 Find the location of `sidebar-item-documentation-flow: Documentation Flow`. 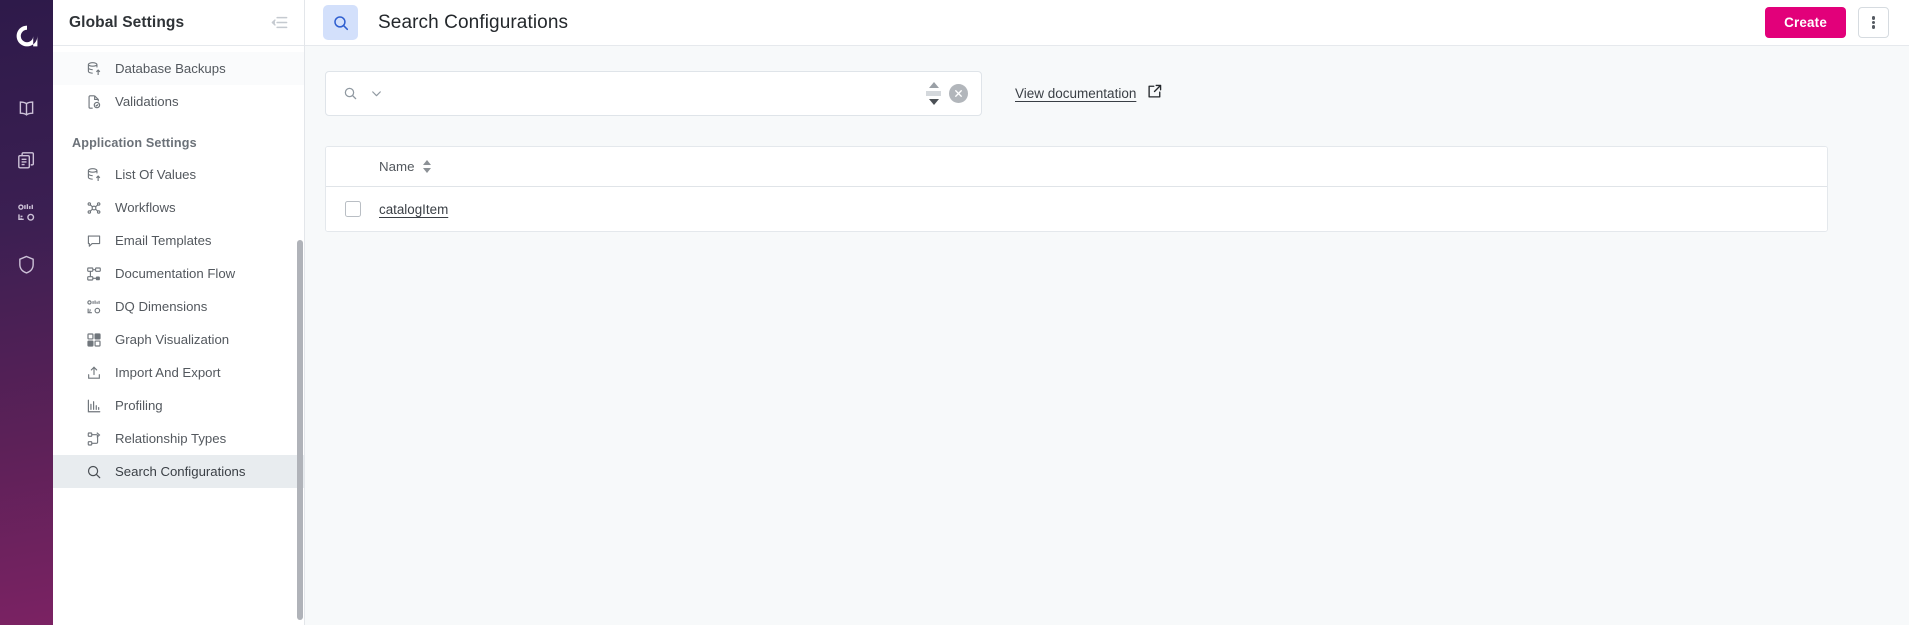

sidebar-item-documentation-flow: Documentation Flow is located at coordinates (178, 273).